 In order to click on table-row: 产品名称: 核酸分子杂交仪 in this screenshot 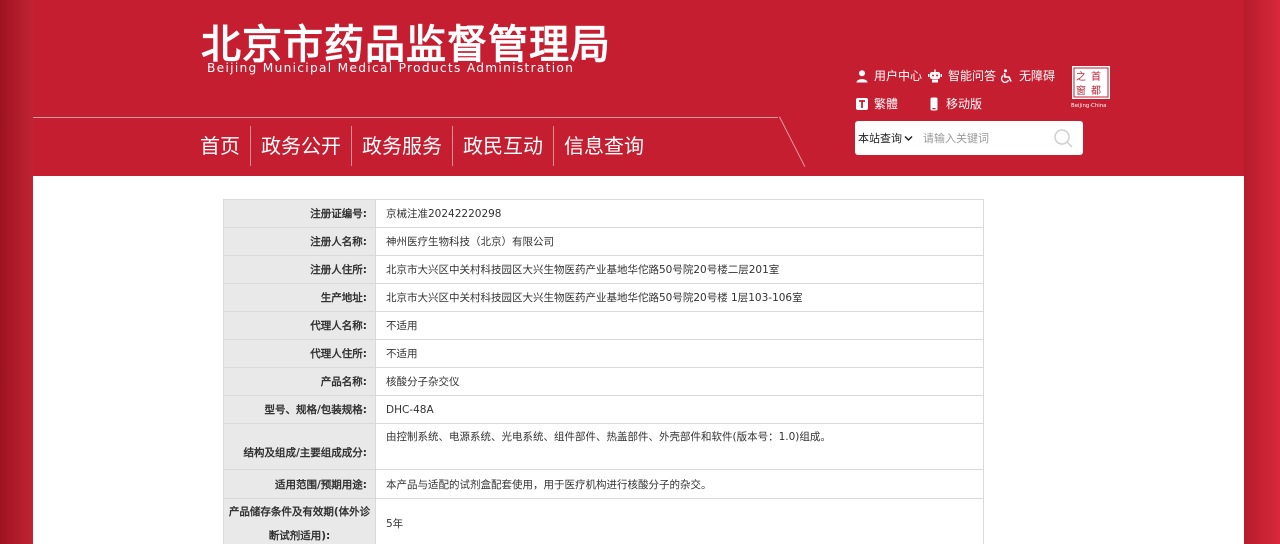, I will do `click(603, 381)`.